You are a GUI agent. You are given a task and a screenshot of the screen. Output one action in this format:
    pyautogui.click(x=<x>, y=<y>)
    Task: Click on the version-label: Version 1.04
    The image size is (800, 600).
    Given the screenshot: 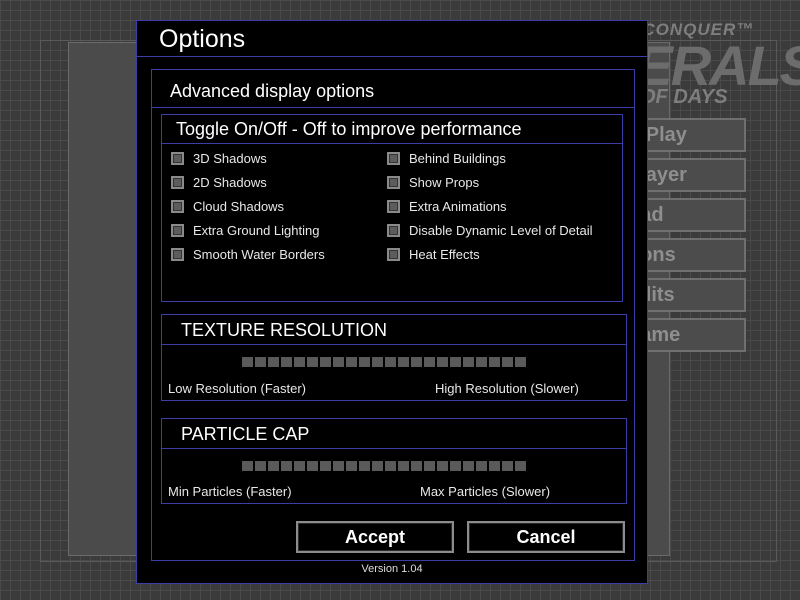 What is the action you would take?
    pyautogui.click(x=392, y=569)
    